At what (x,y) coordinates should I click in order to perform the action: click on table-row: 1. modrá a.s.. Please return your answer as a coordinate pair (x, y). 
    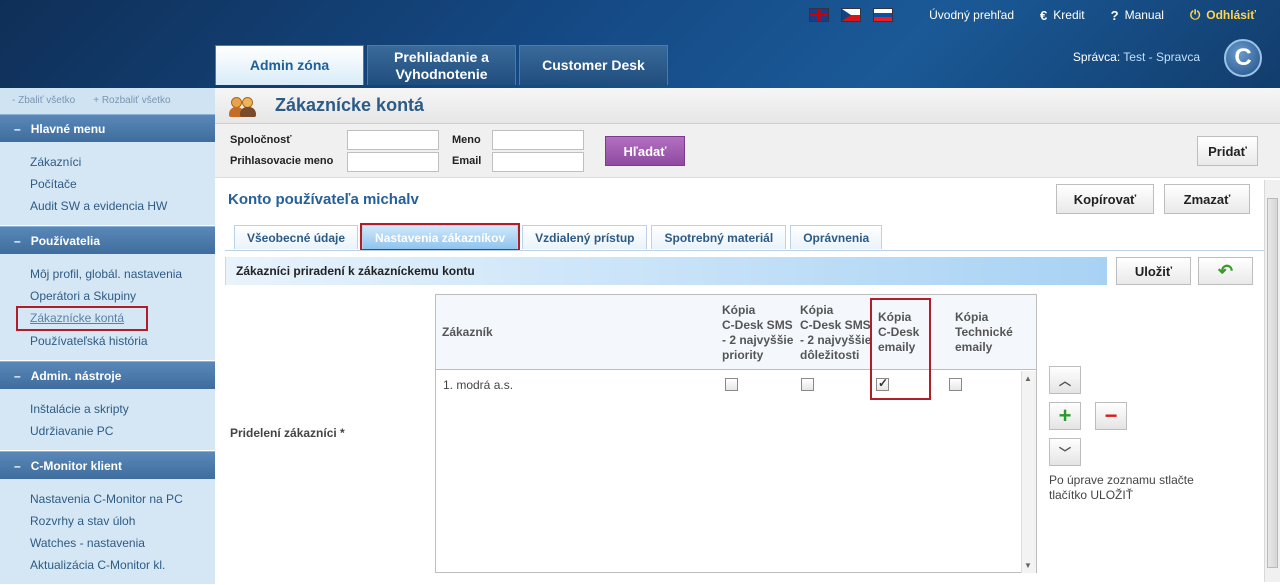
    Looking at the image, I should click on (729, 384).